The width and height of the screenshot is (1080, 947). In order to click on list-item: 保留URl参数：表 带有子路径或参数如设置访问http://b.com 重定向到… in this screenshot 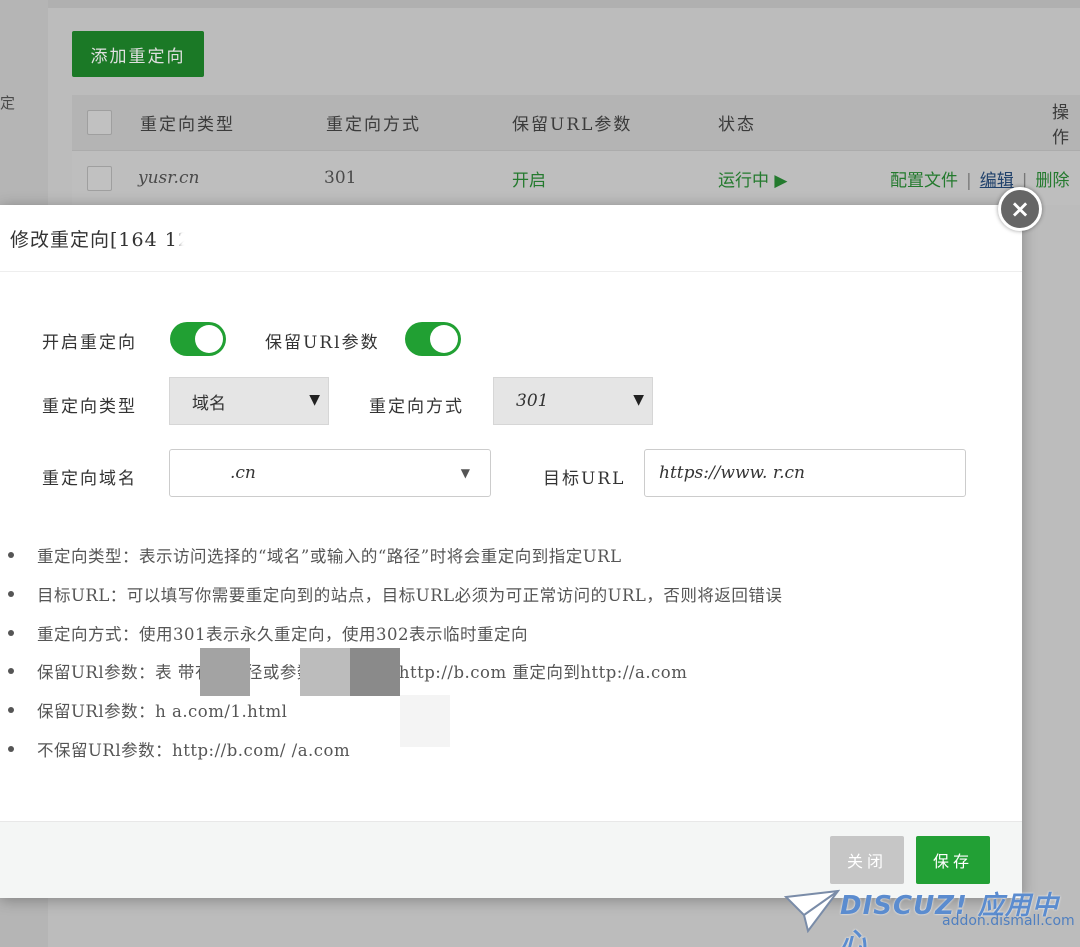, I will do `click(500, 678)`.